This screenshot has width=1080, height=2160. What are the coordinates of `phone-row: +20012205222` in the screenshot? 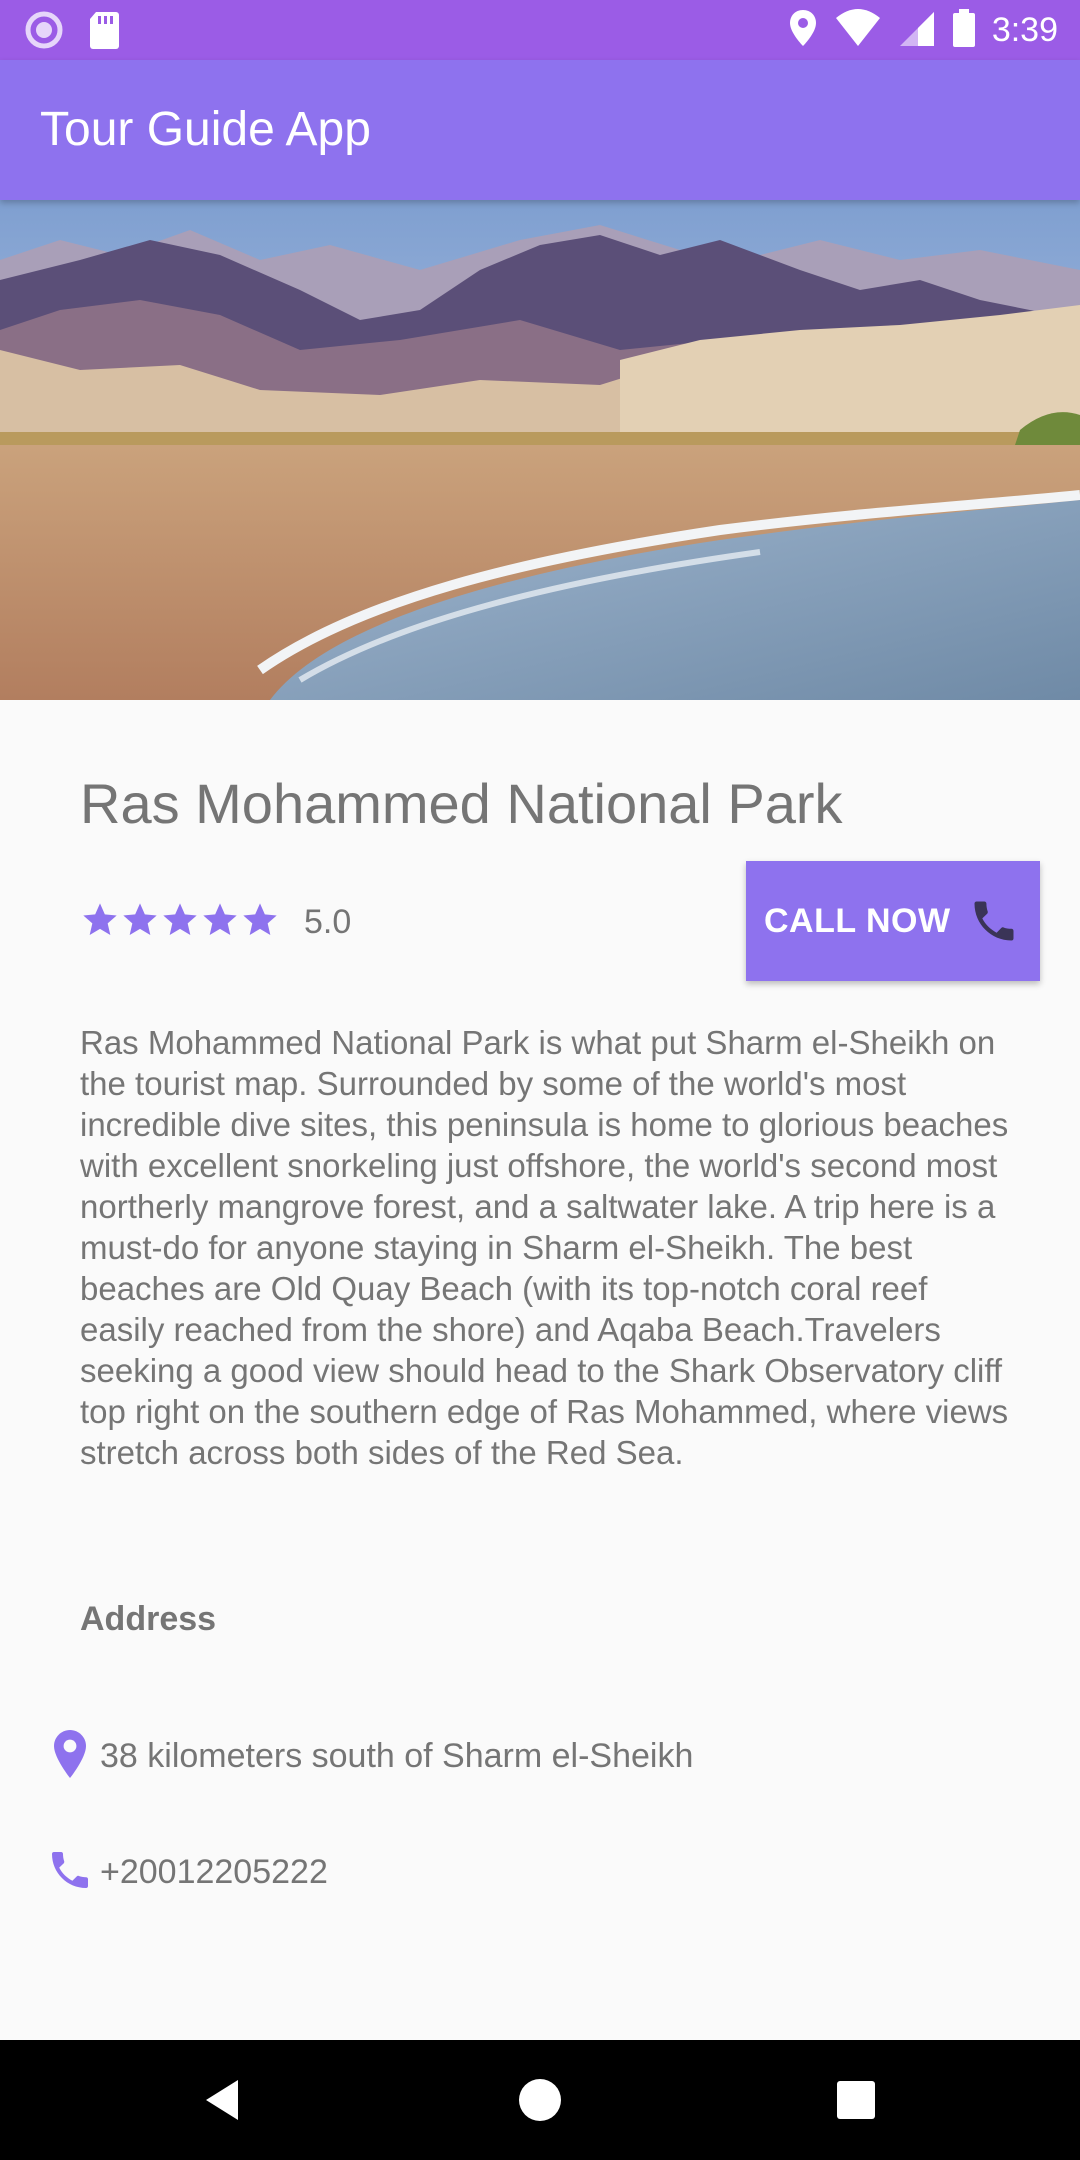 It's located at (187, 1872).